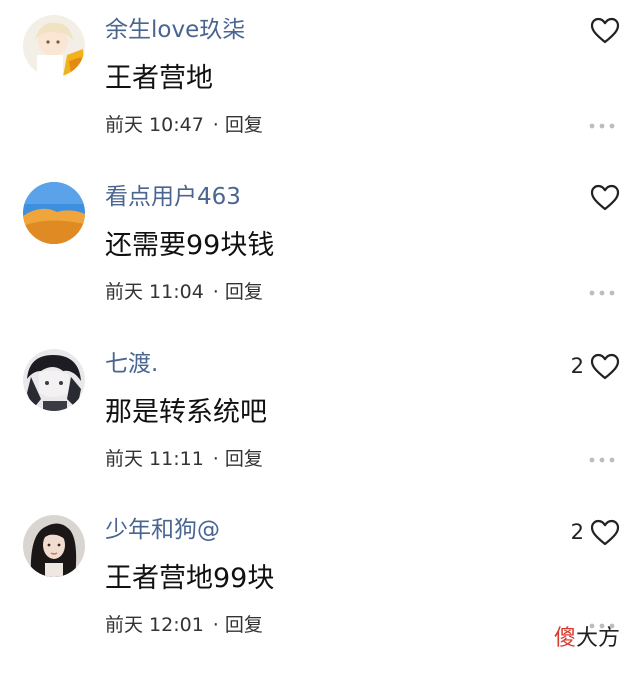 This screenshot has height=676, width=640. I want to click on username: 少年和狗@, so click(162, 530).